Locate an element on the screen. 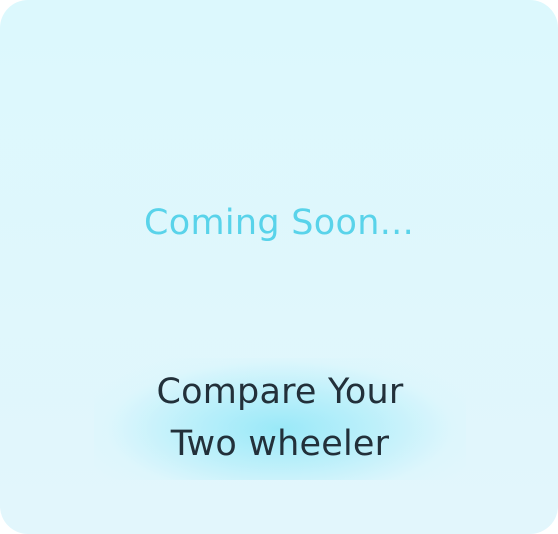 This screenshot has height=534, width=558. compare-title-line-2: Two wheeler is located at coordinates (280, 444).